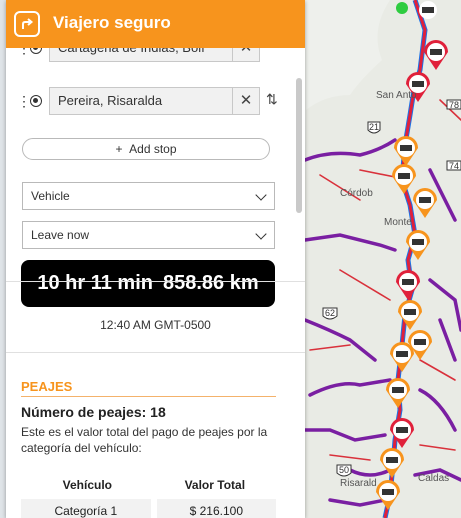  Describe the element at coordinates (141, 55) in the screenshot. I see `origin-input: Cartagena de Indias, Bolí` at that location.